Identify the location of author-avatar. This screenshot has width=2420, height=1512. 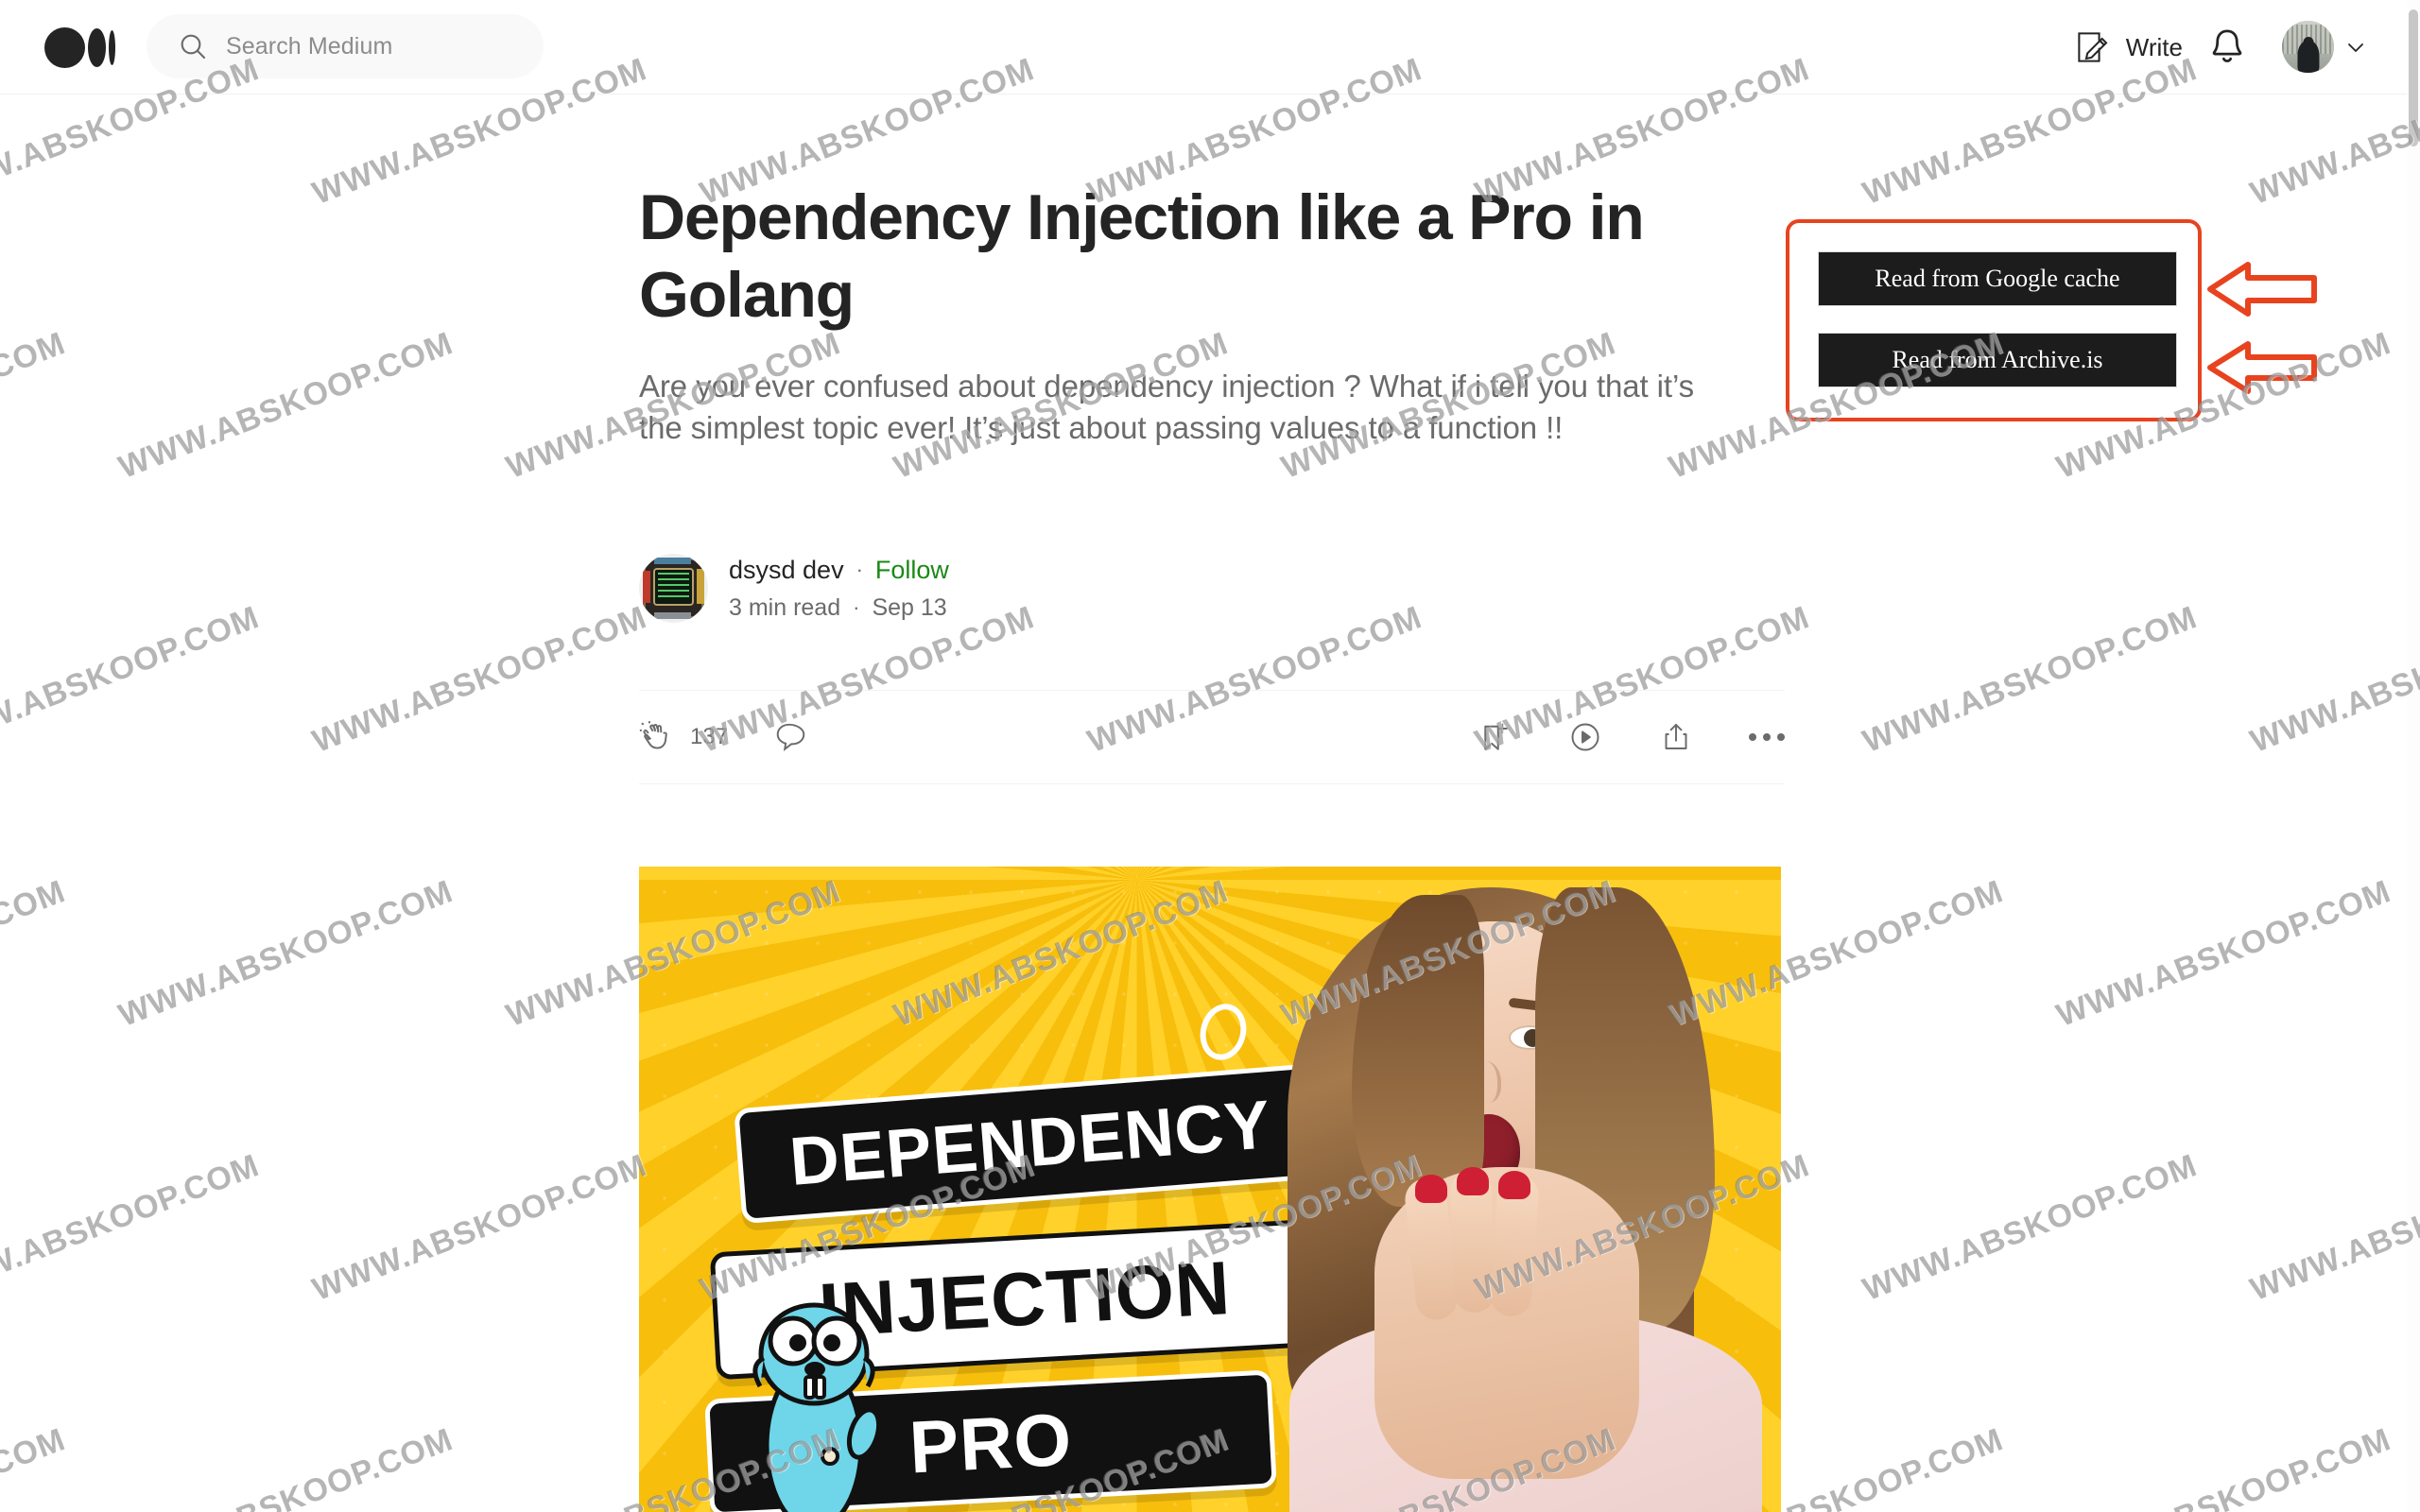
(673, 588).